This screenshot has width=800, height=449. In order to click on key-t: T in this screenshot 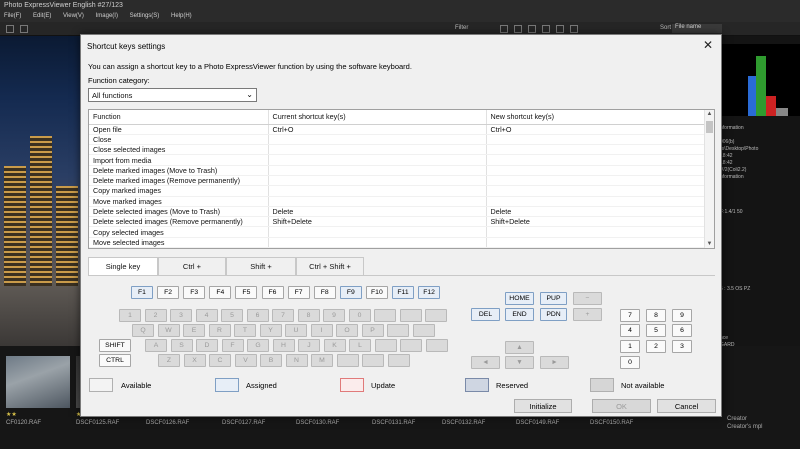, I will do `click(245, 330)`.